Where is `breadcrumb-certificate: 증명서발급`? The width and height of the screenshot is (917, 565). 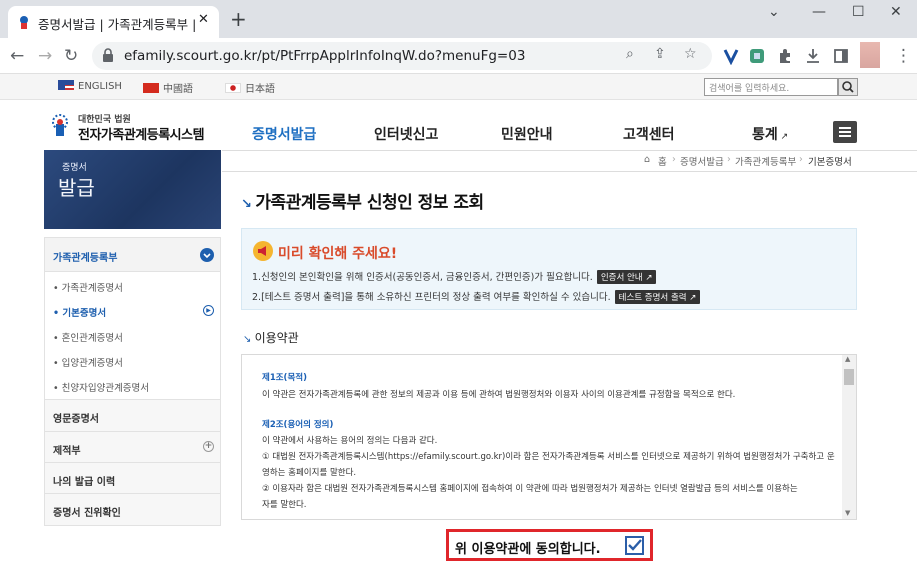
breadcrumb-certificate: 증명서발급 is located at coordinates (702, 161).